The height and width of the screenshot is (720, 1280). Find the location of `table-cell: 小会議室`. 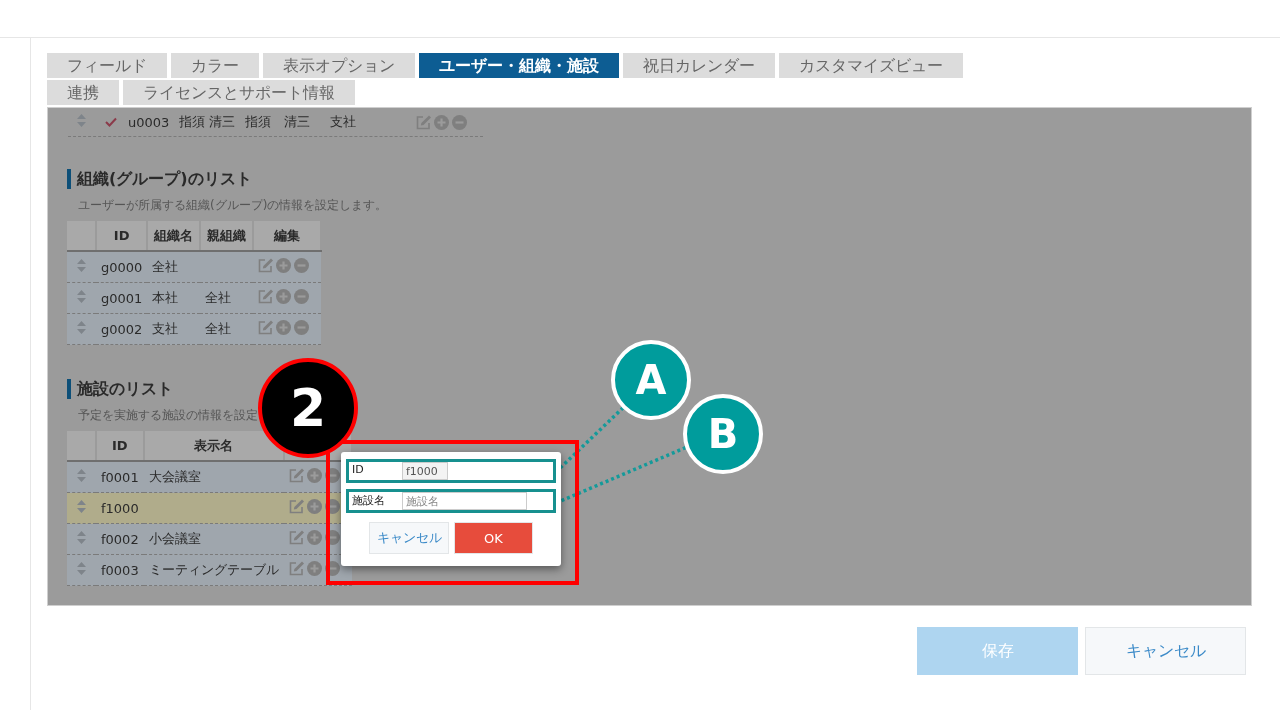

table-cell: 小会議室 is located at coordinates (174, 538).